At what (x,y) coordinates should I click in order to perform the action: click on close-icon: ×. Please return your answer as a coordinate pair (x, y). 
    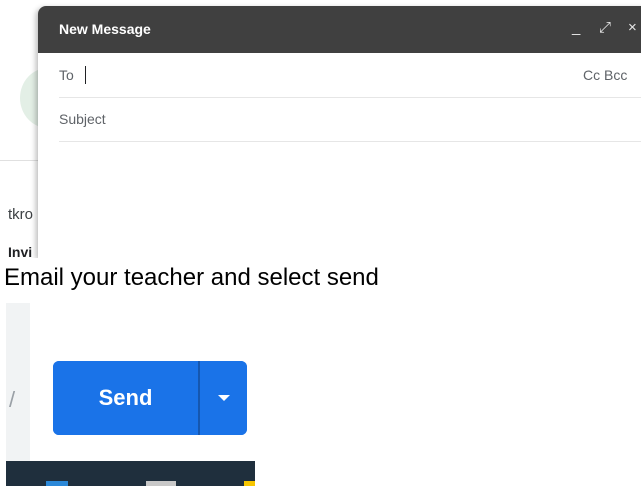
    Looking at the image, I should click on (632, 28).